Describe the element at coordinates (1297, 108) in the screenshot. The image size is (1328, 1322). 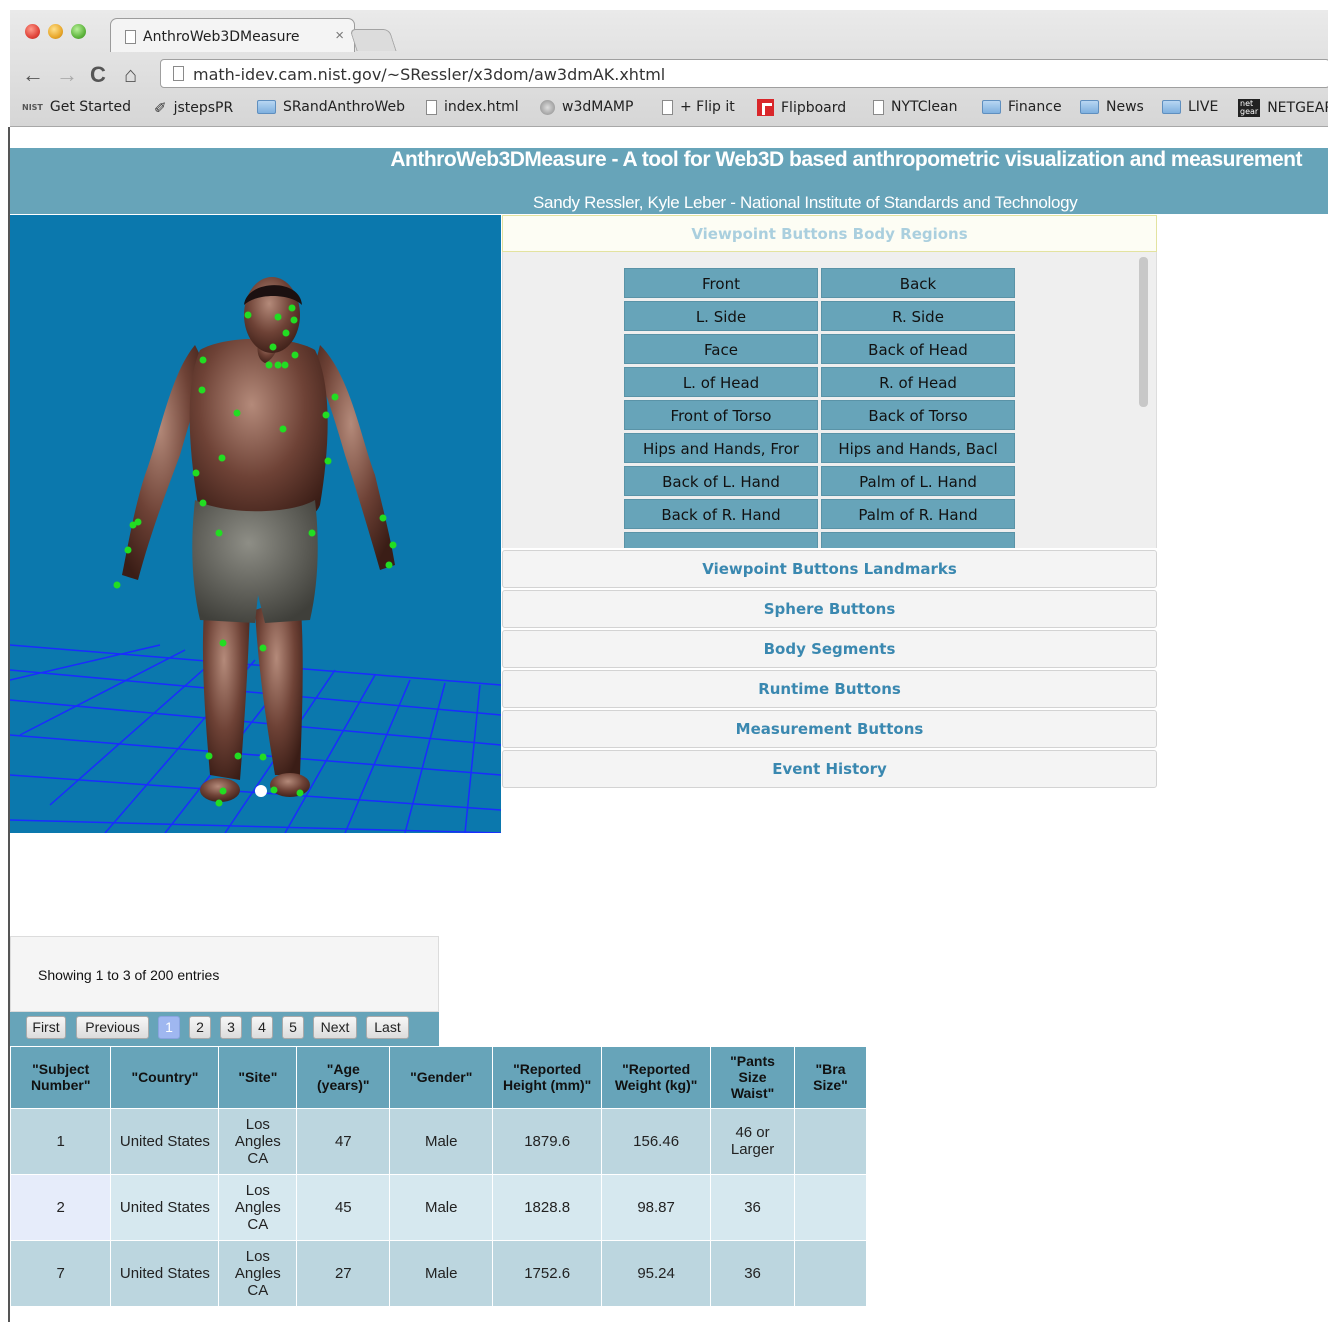
I see `bookmark-label: NETGEAR` at that location.